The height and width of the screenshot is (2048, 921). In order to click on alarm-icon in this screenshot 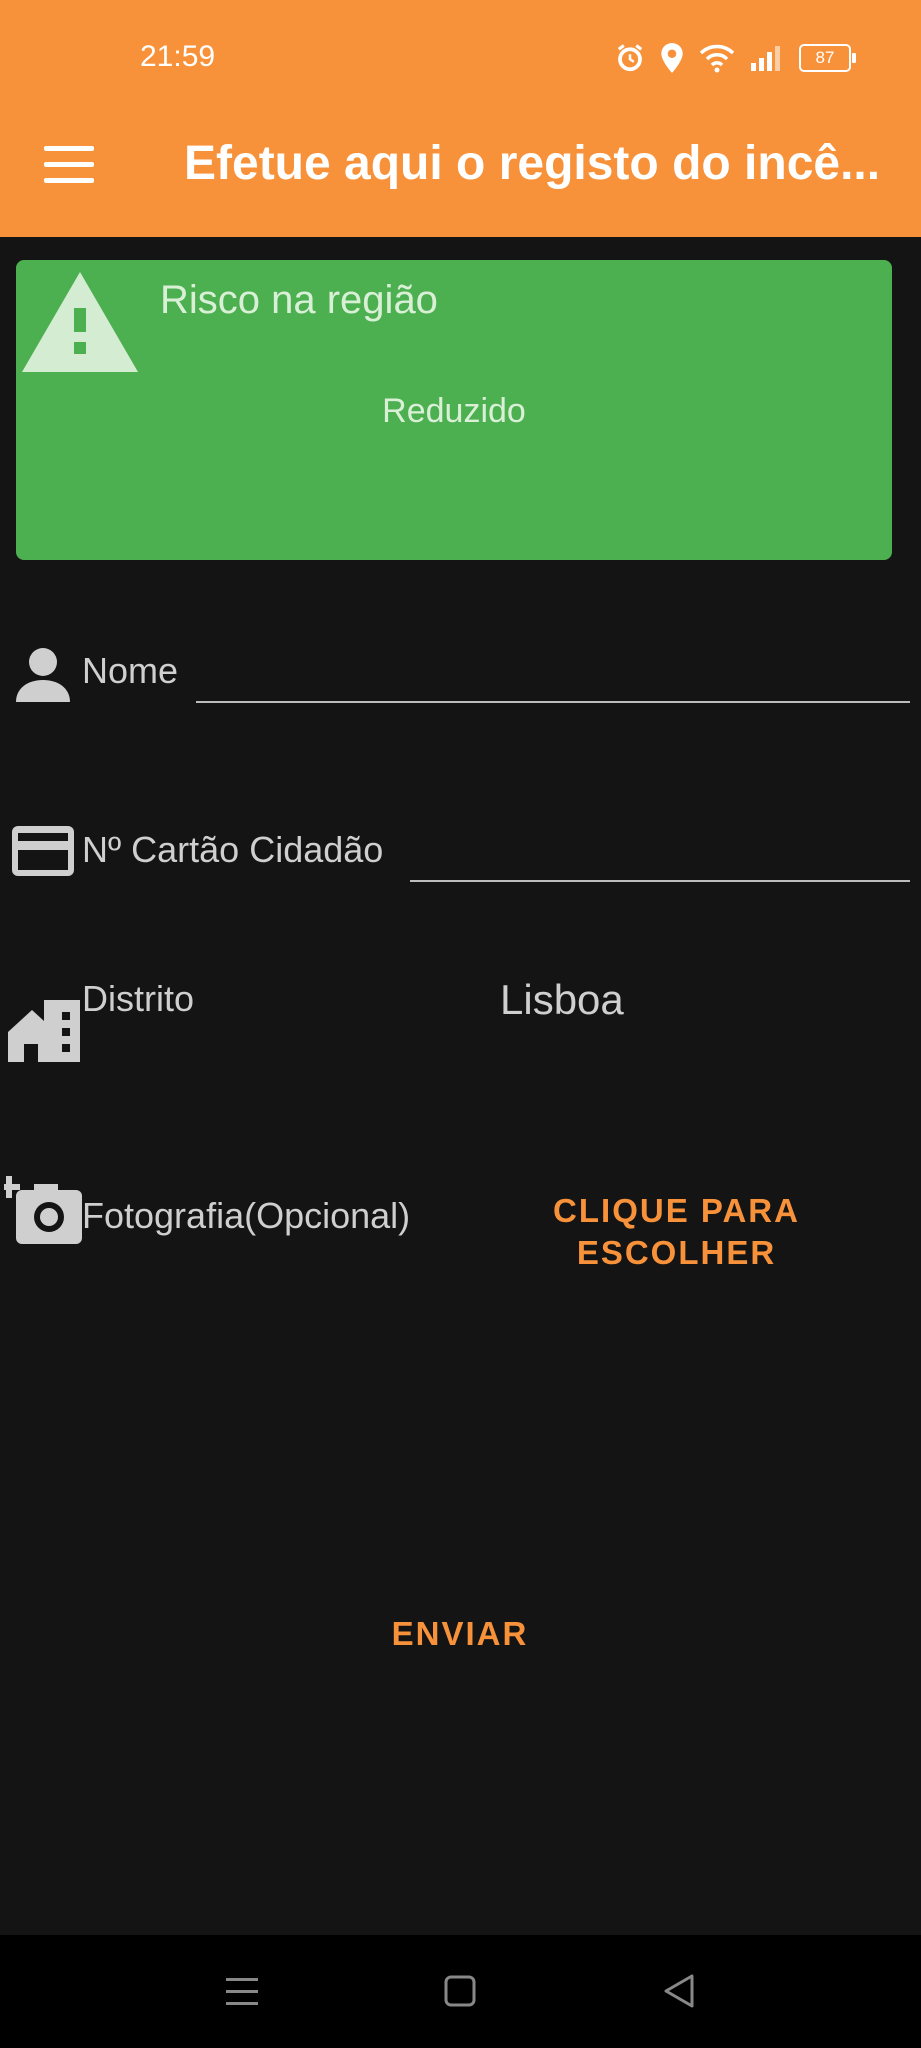, I will do `click(630, 58)`.